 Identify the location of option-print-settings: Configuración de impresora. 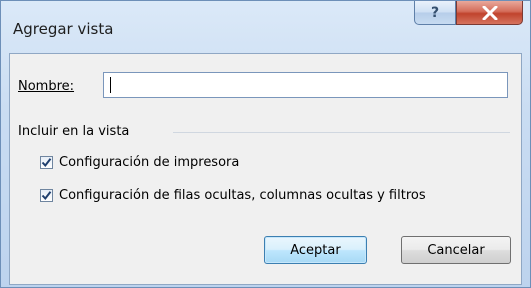
(139, 162).